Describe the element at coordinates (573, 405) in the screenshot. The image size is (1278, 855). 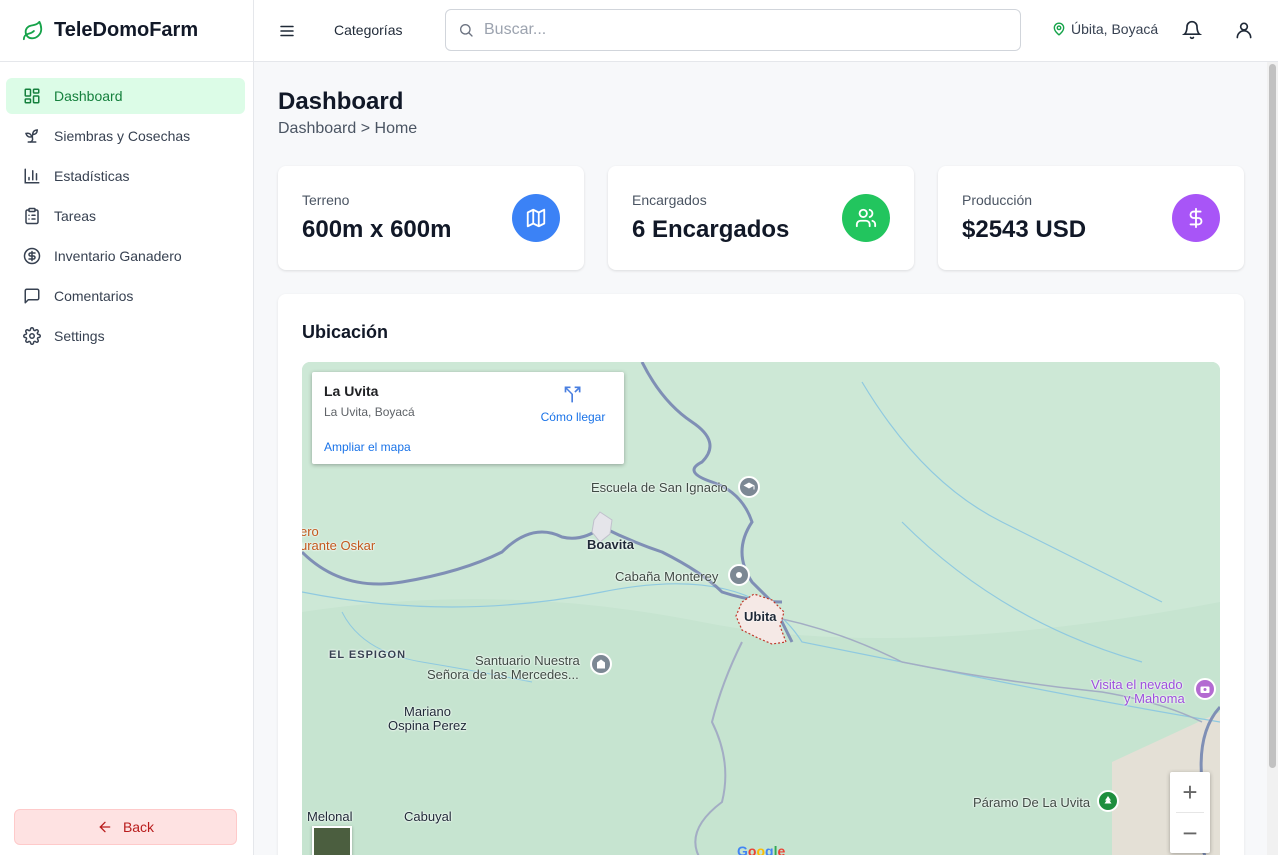
I see `directions-button: Cómo llegar` at that location.